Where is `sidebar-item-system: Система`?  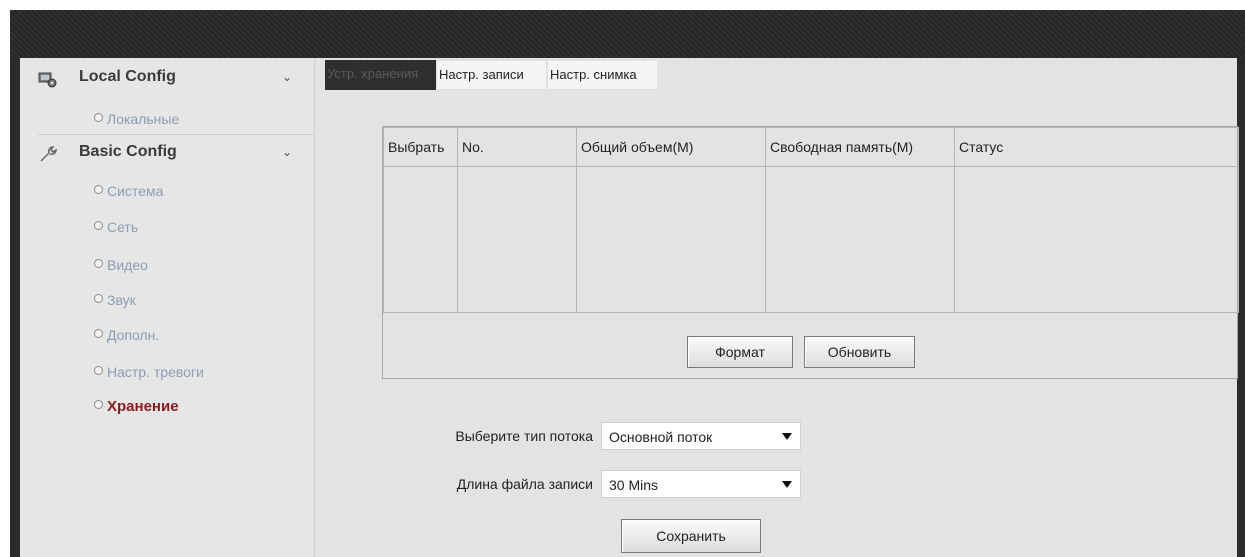 sidebar-item-system: Система is located at coordinates (128, 191).